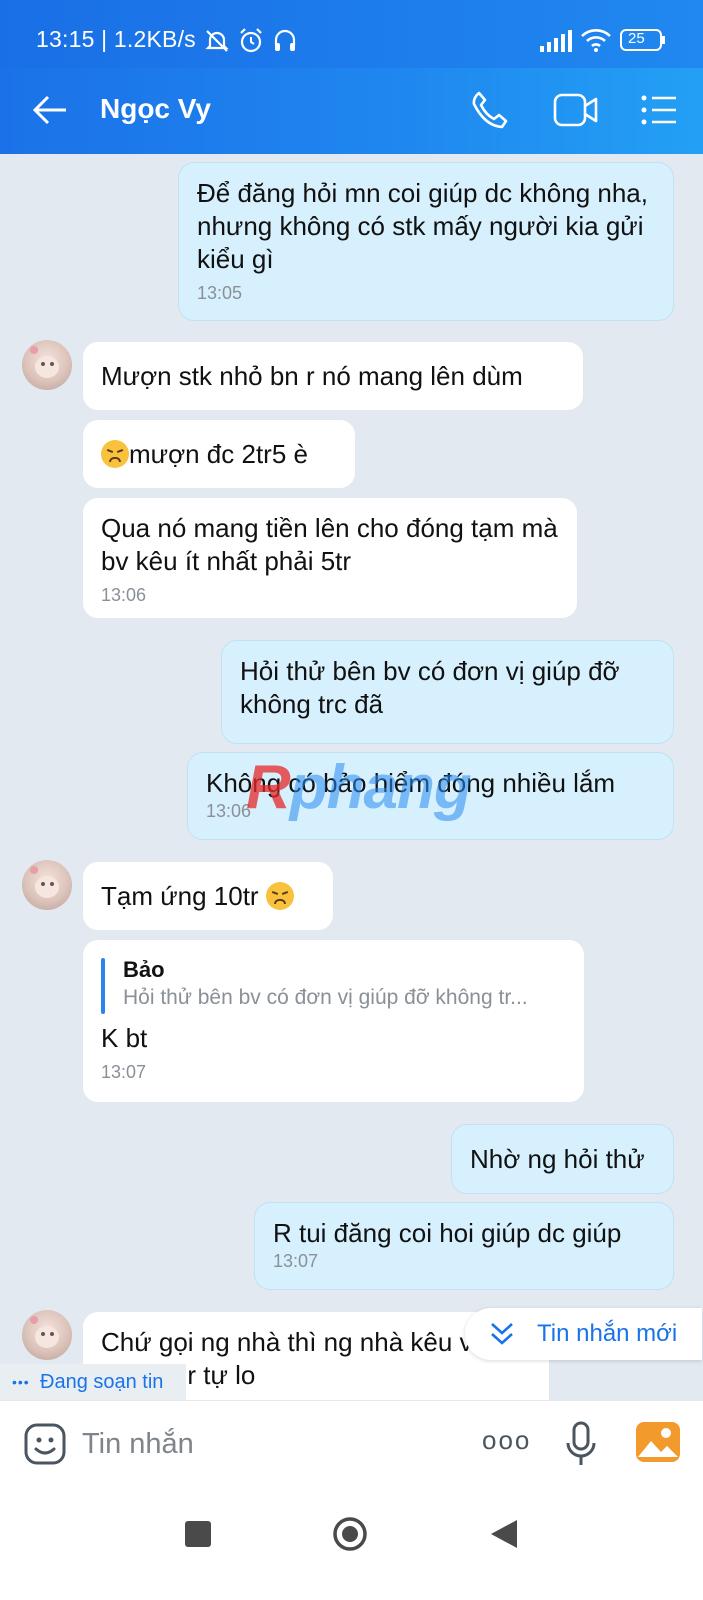  I want to click on message-bubble-incoming: Tạm ứng 10tr, so click(208, 896).